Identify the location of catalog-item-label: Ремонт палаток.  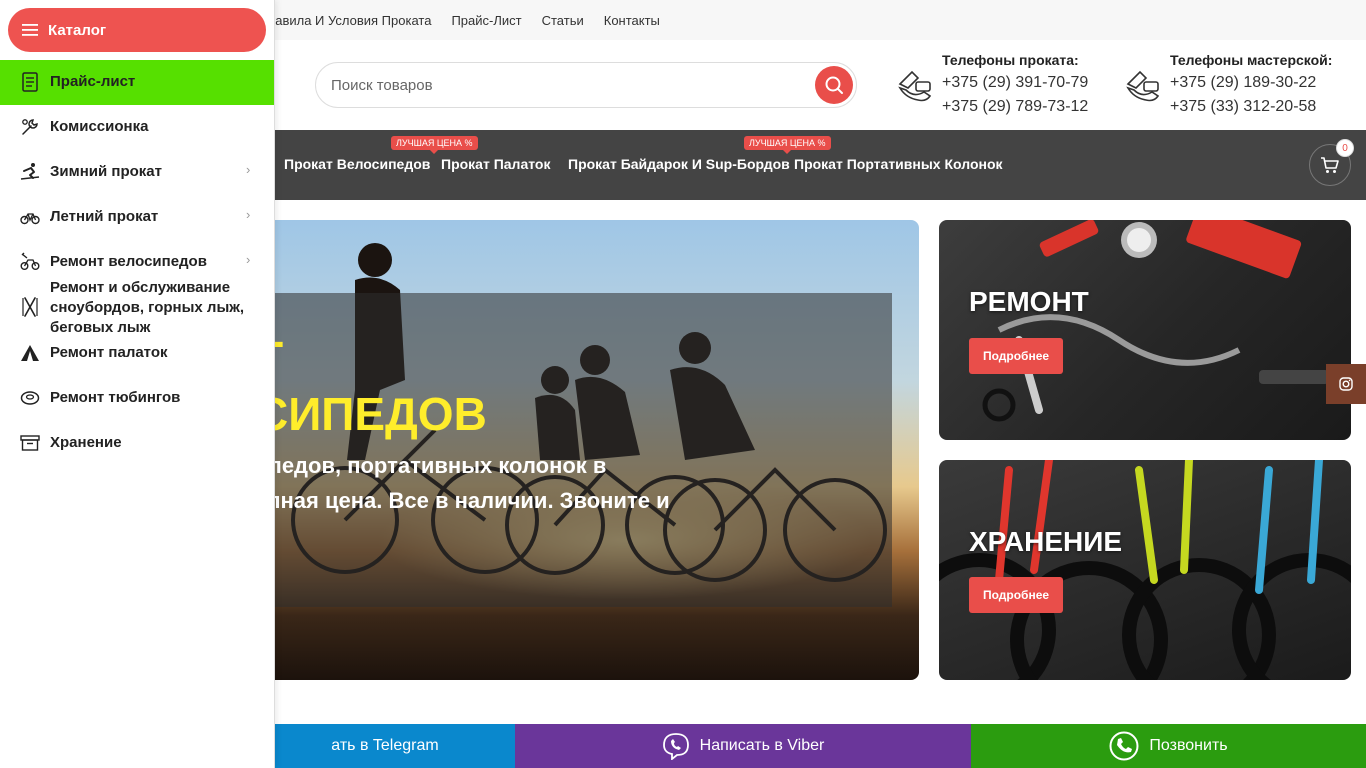
(109, 352).